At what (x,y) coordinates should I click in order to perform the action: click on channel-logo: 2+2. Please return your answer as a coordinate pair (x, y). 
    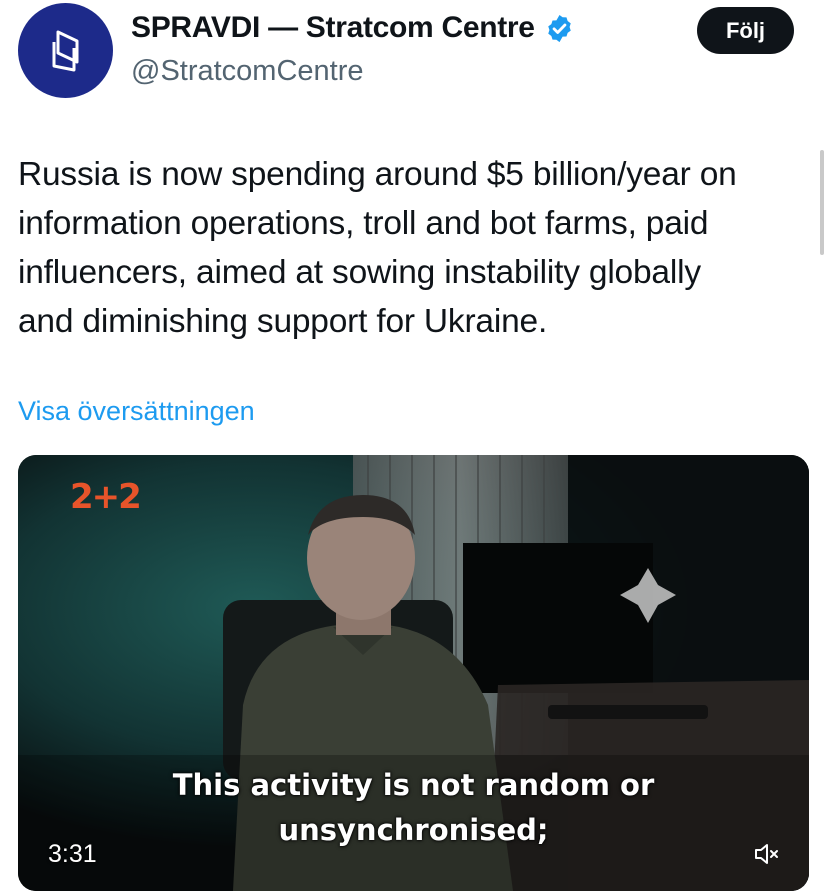
    Looking at the image, I should click on (106, 497).